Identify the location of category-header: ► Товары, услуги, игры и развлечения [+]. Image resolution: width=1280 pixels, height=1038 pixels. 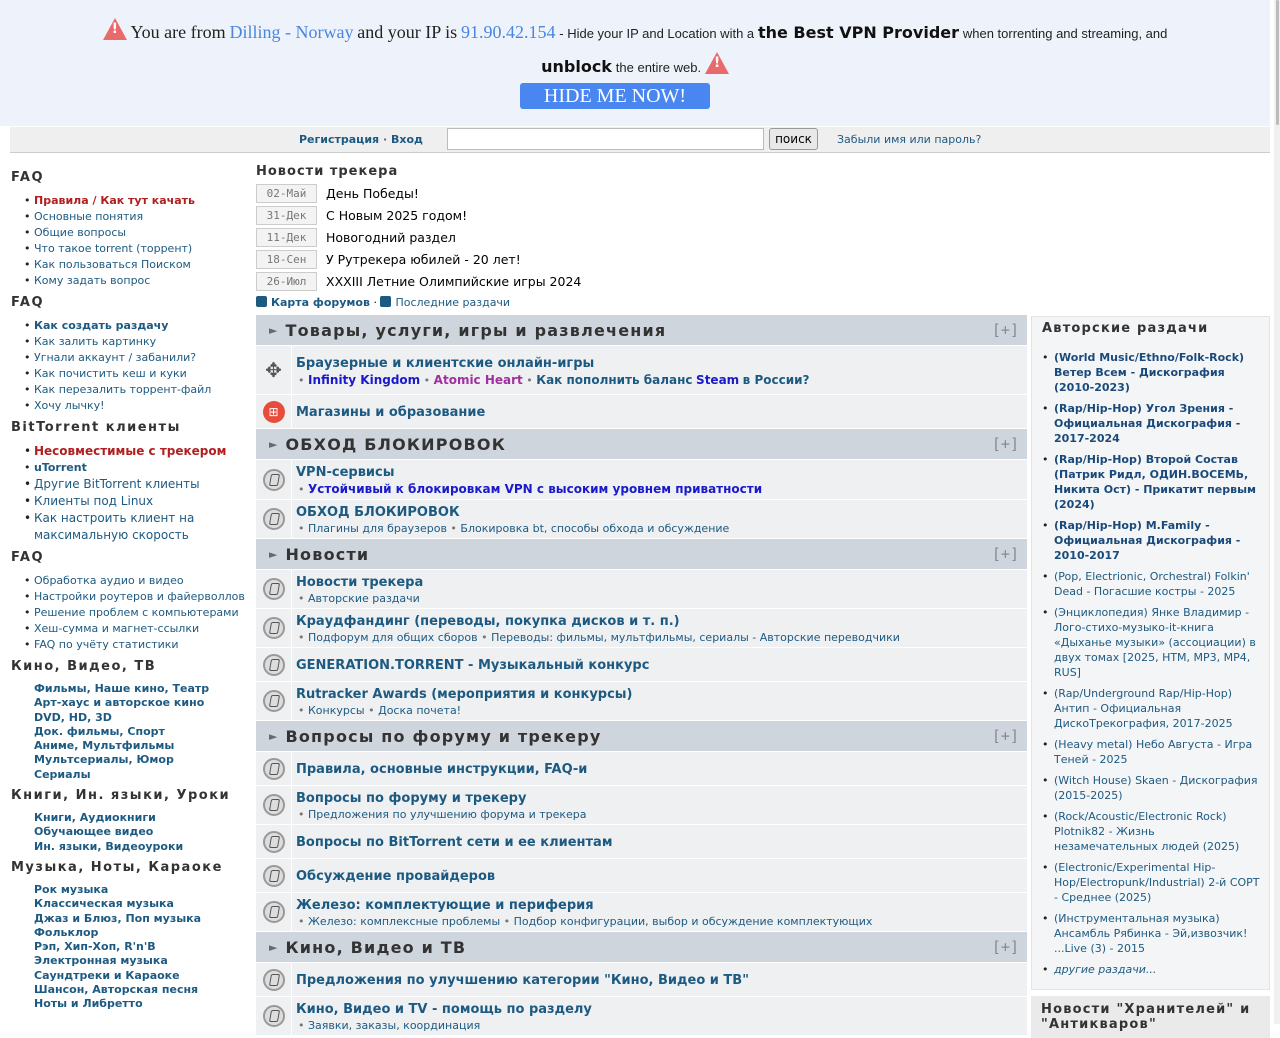
(641, 330).